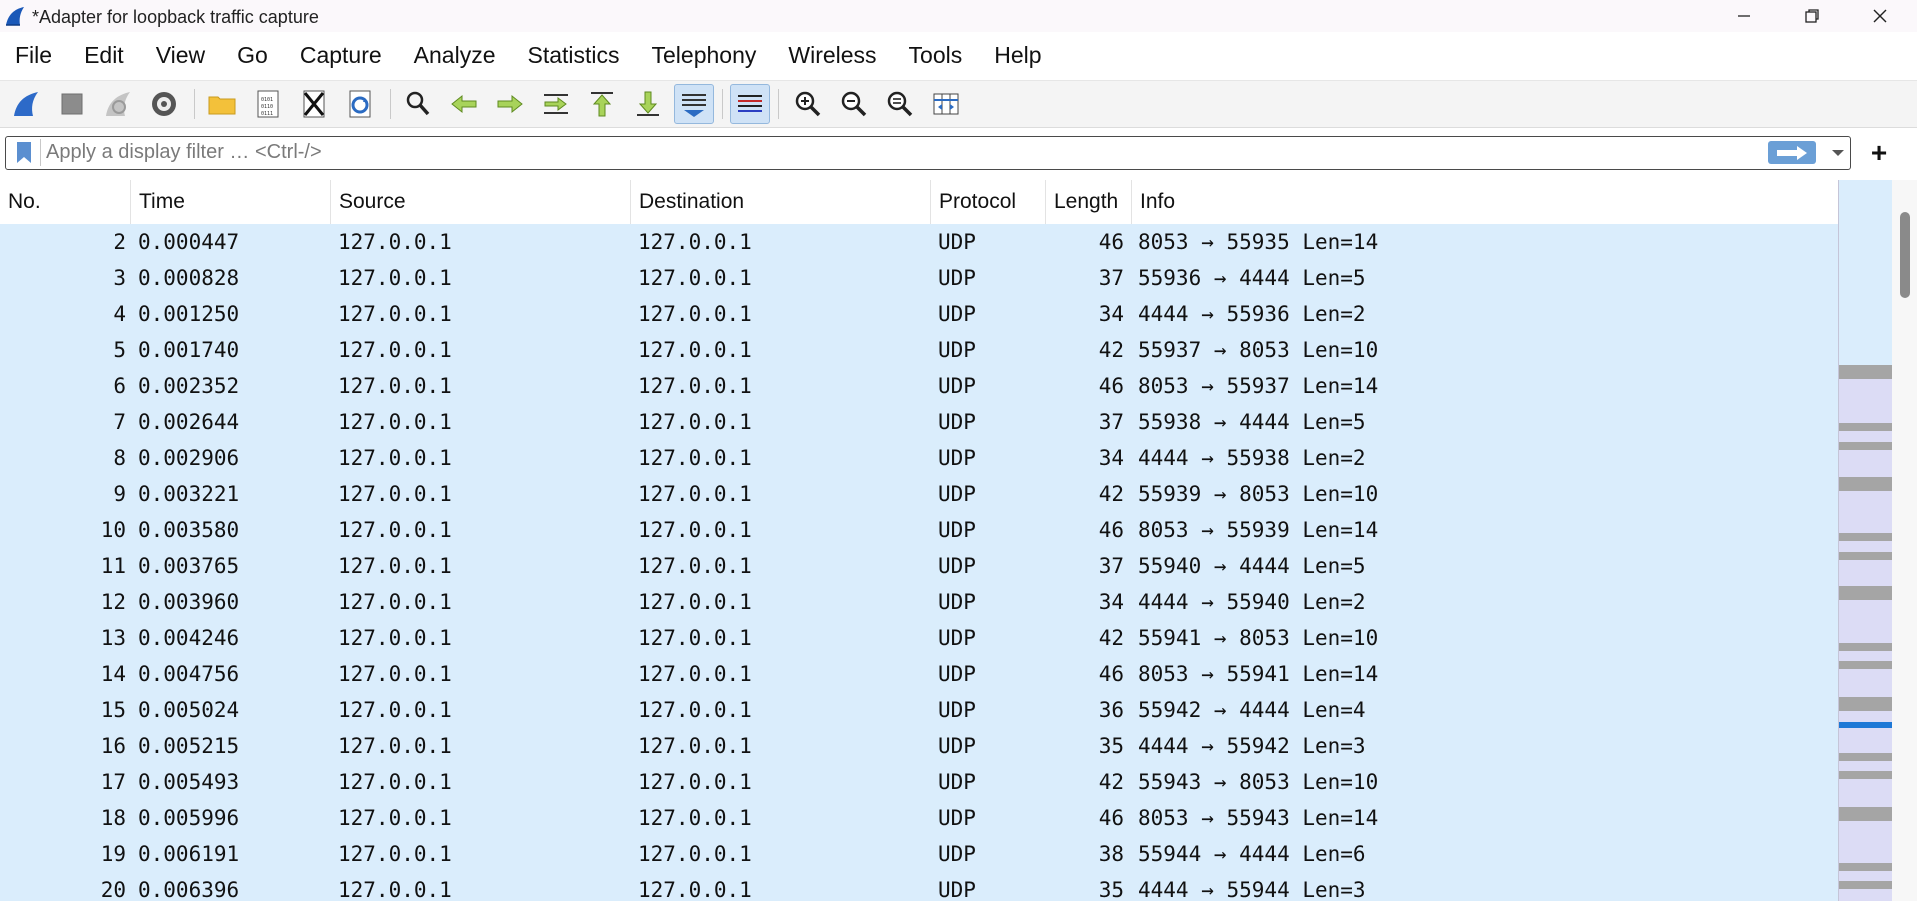  What do you see at coordinates (189, 242) in the screenshot?
I see `packet-time: 0.000447` at bounding box center [189, 242].